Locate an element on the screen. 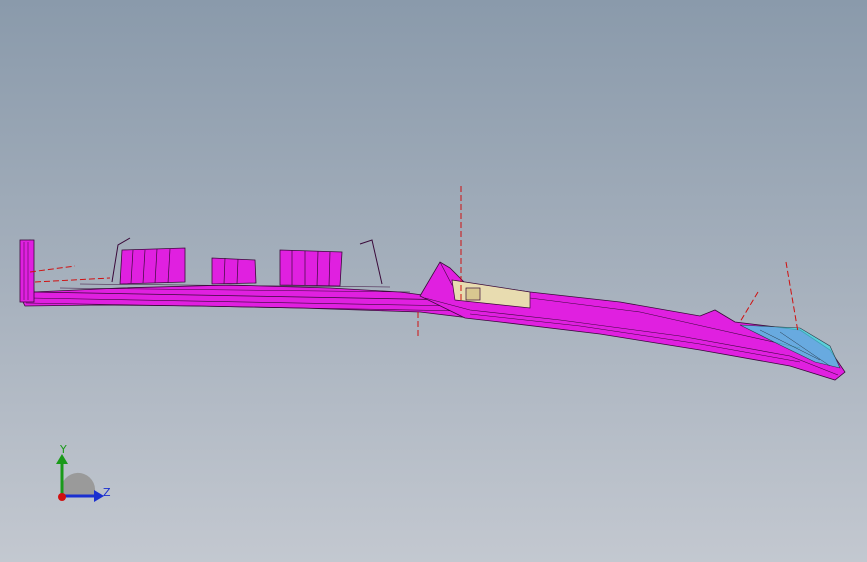  y-axis-label: Y is located at coordinates (63, 449).